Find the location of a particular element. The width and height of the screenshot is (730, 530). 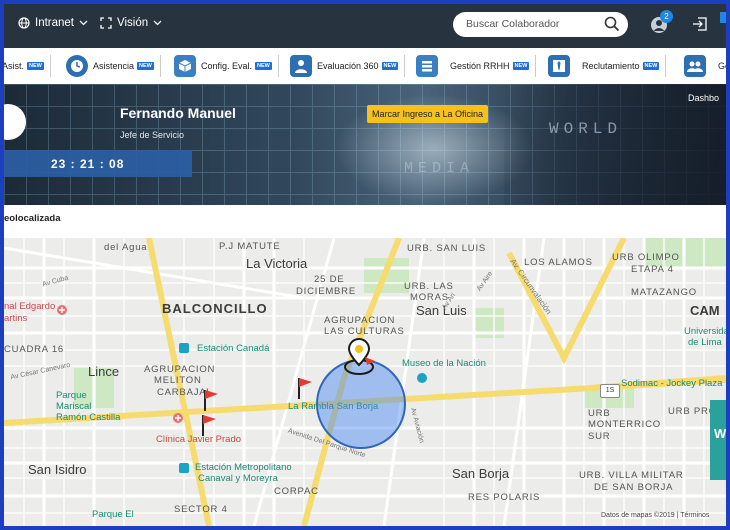

module-label: Evaluación 360 is located at coordinates (348, 66).